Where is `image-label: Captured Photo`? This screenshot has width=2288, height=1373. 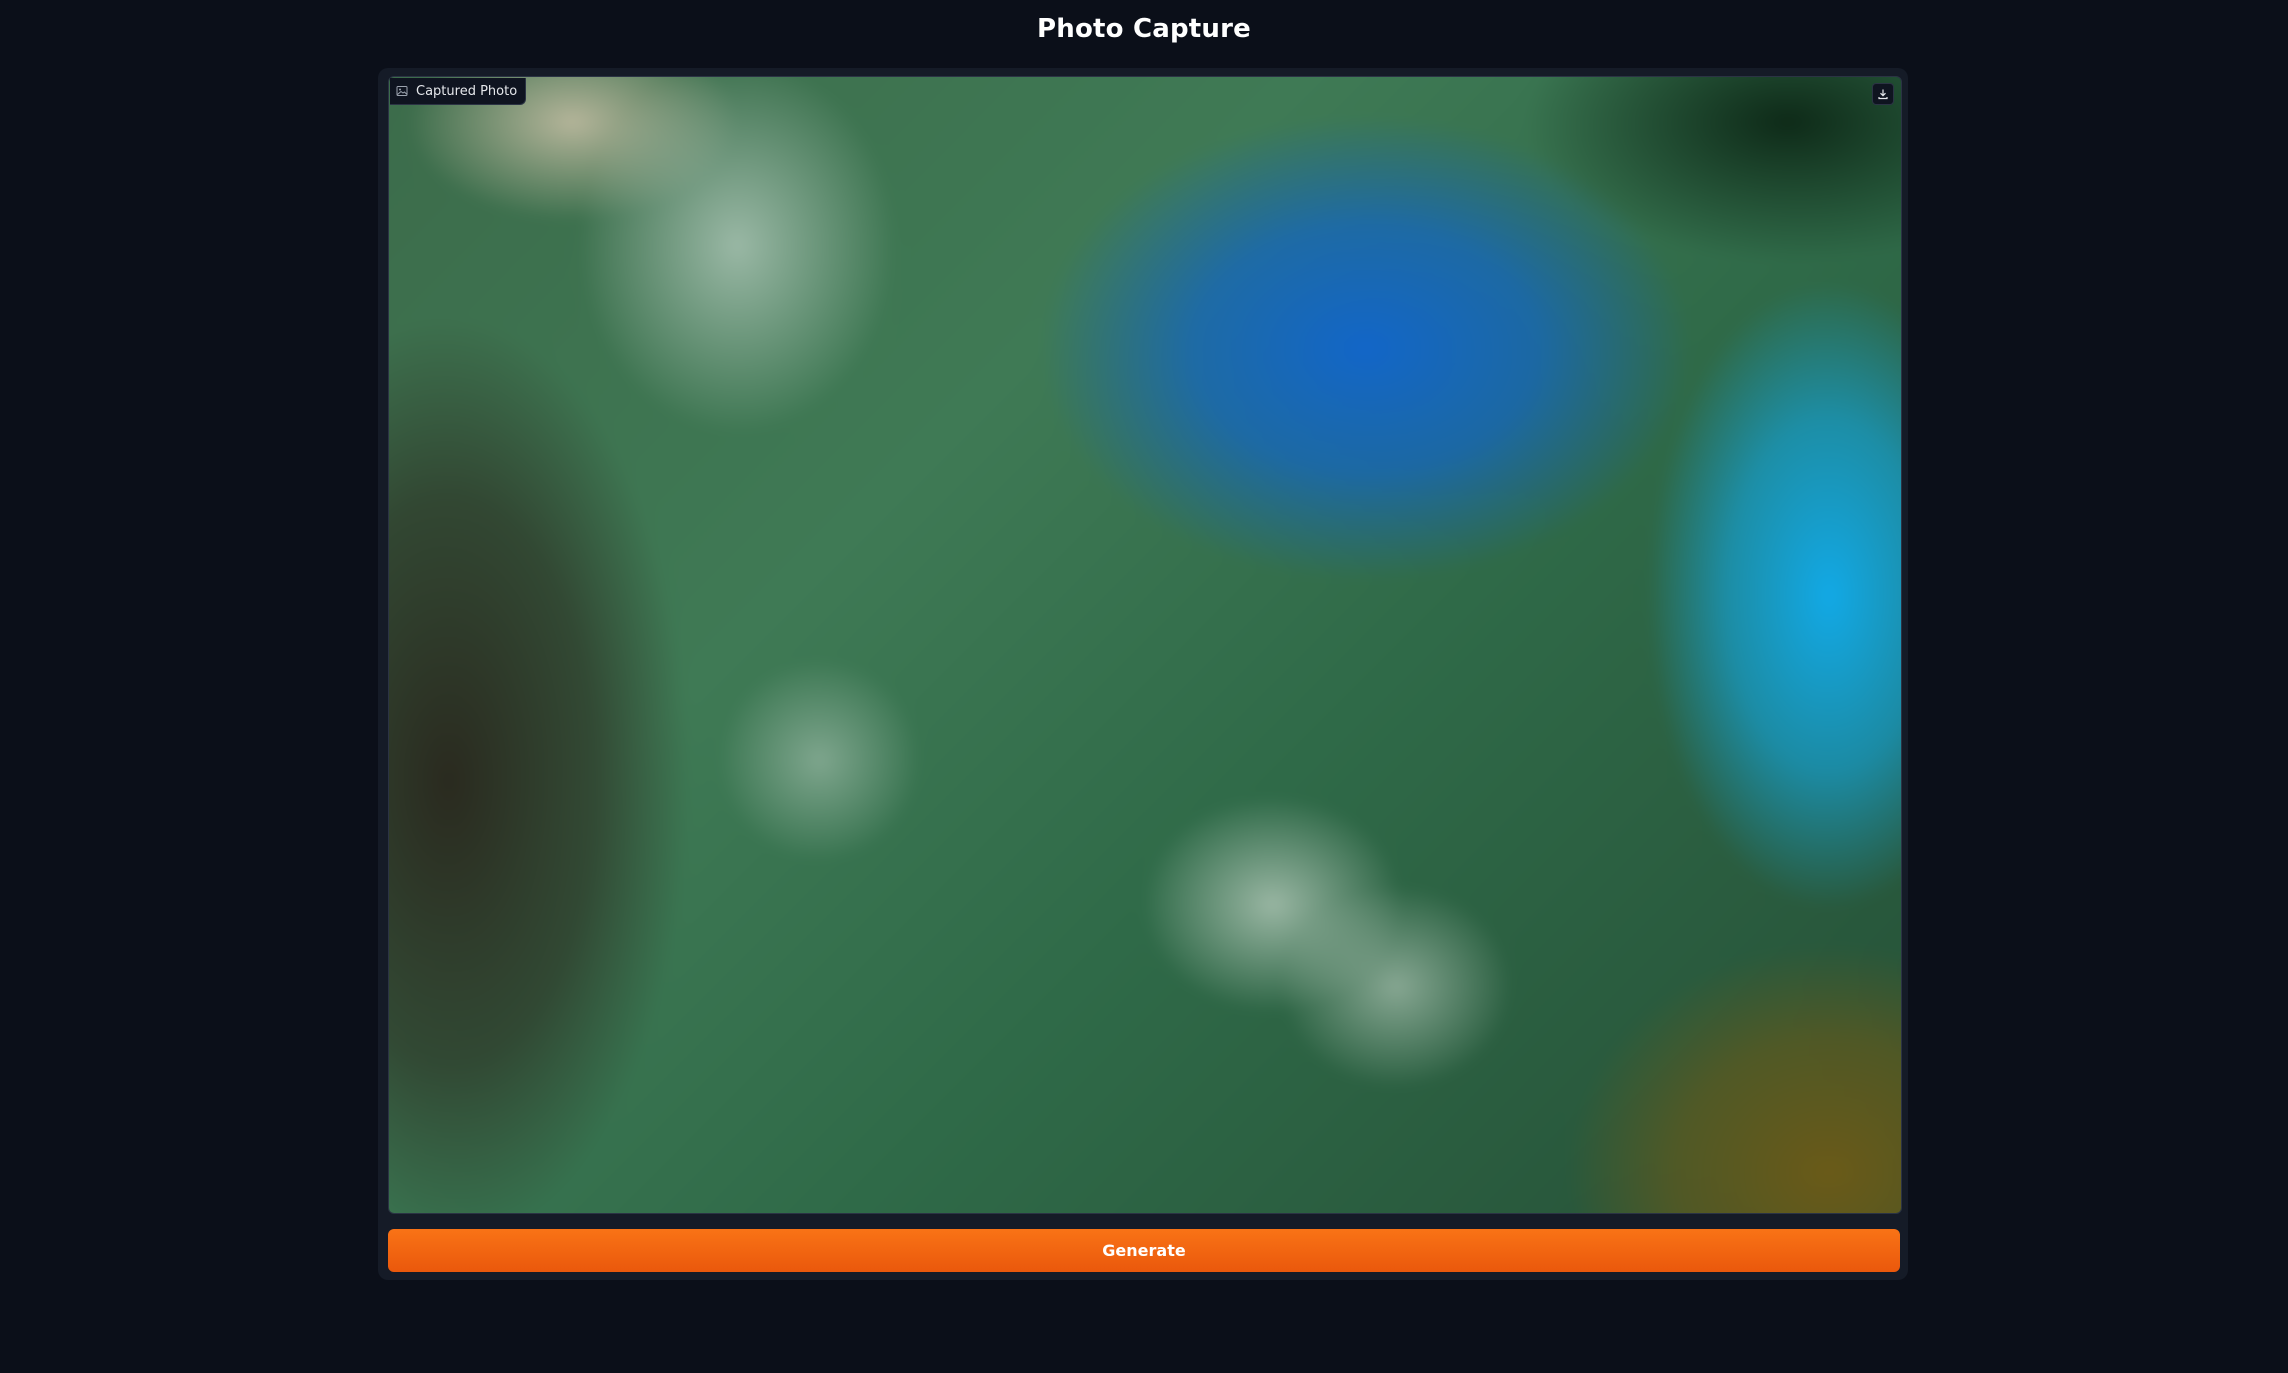 image-label: Captured Photo is located at coordinates (458, 91).